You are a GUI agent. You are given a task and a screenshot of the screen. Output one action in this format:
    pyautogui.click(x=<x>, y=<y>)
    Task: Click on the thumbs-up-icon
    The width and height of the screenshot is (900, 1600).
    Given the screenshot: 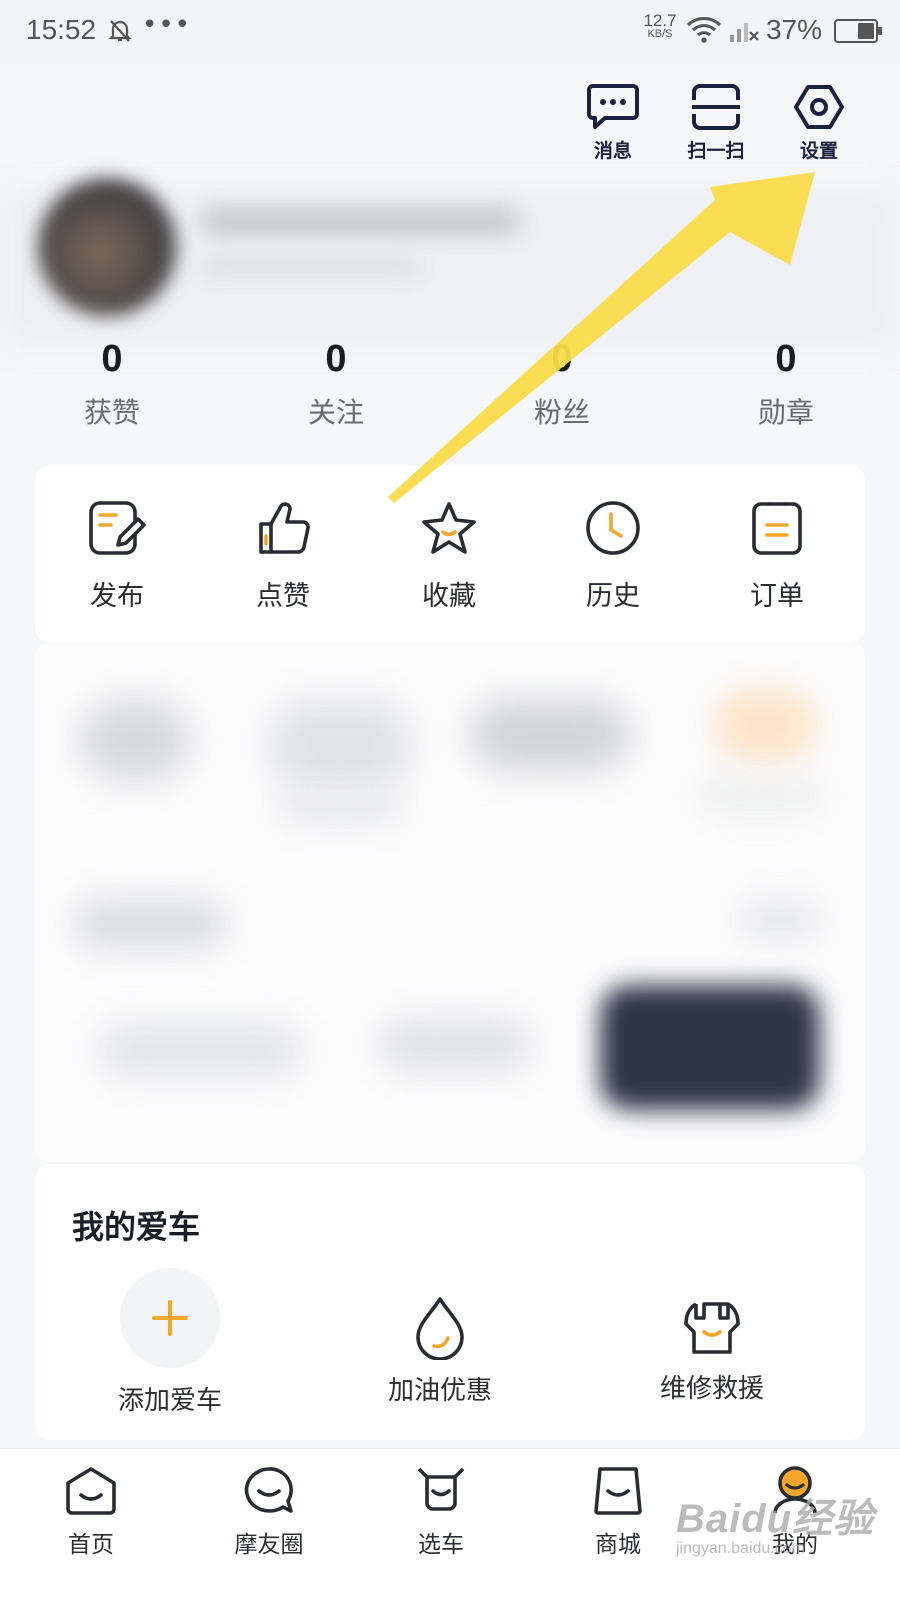 What is the action you would take?
    pyautogui.click(x=284, y=528)
    